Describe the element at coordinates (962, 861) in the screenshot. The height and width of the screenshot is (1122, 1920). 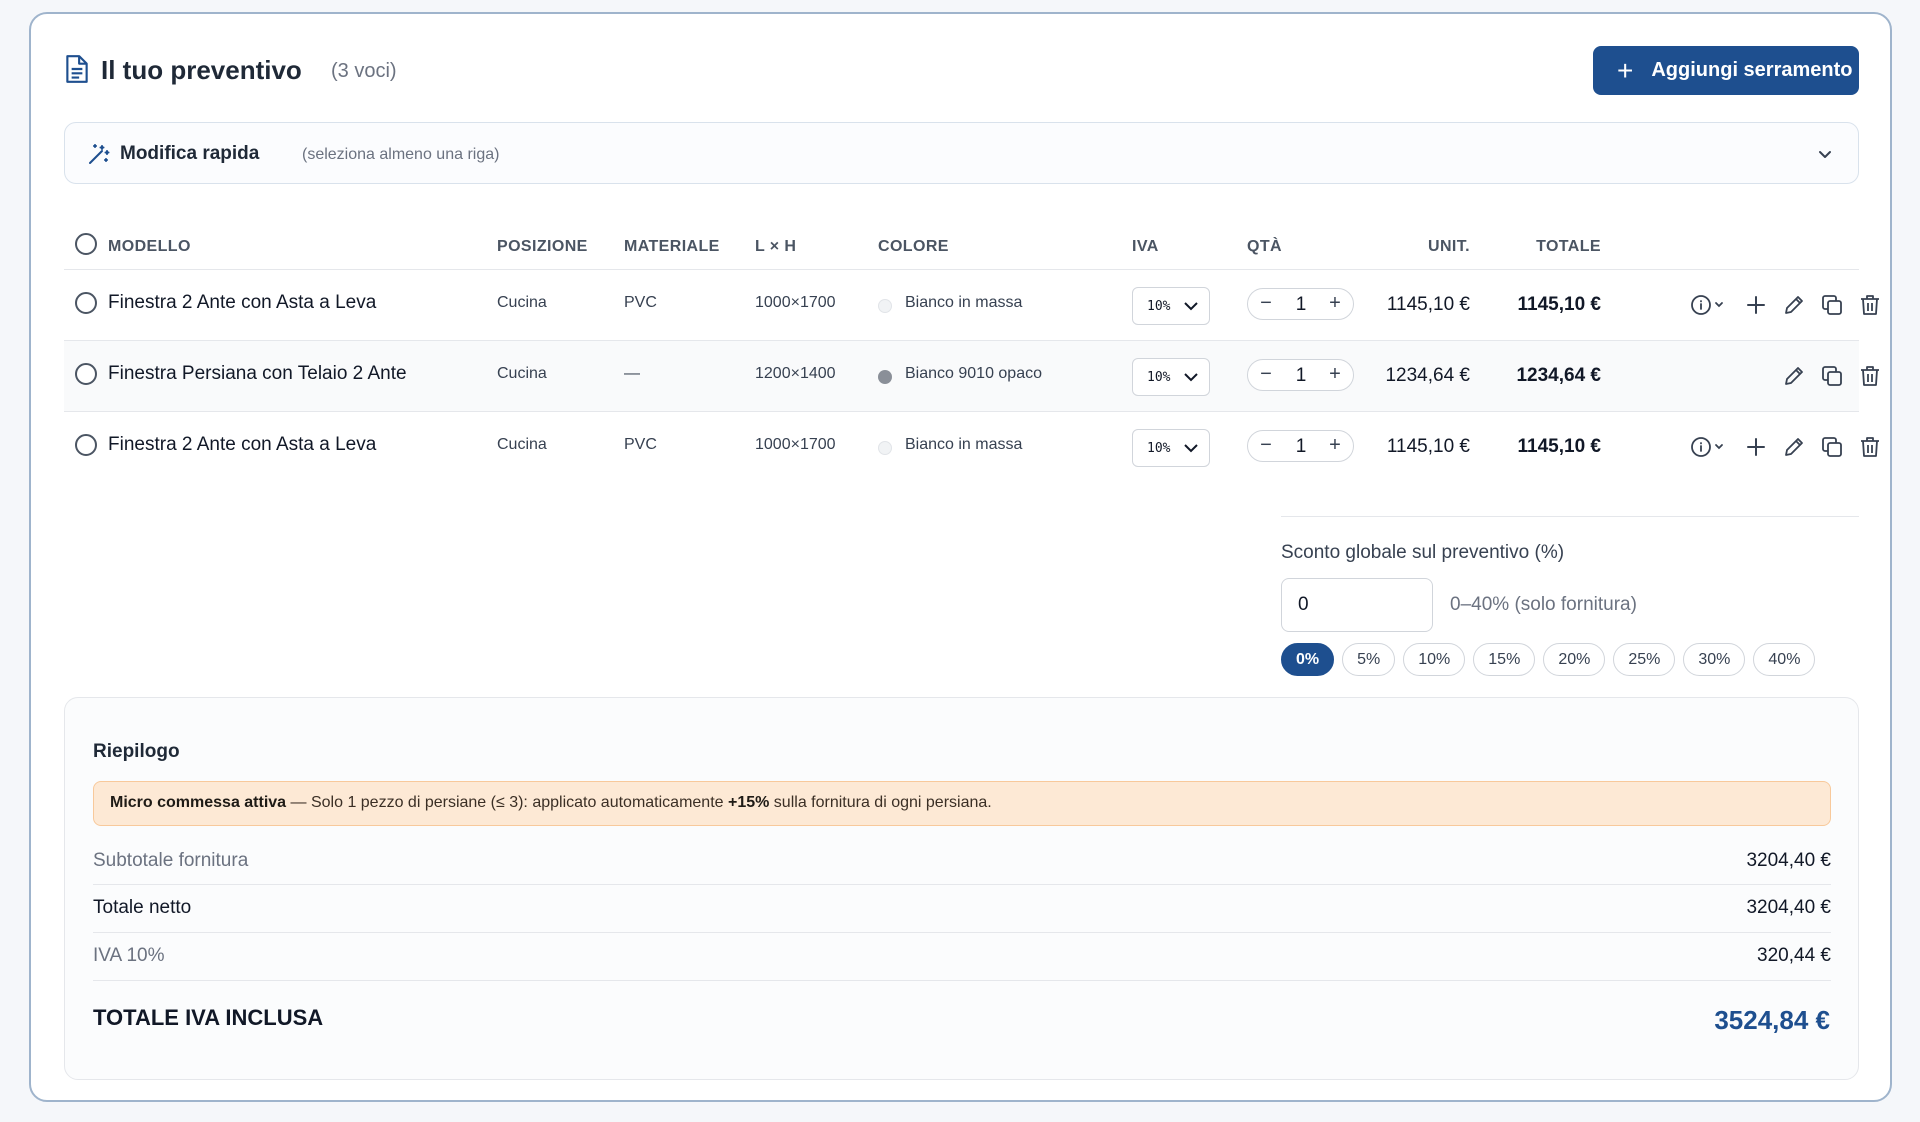
I see `subtotal-row: Subtotale fornitura 3204,40 €` at that location.